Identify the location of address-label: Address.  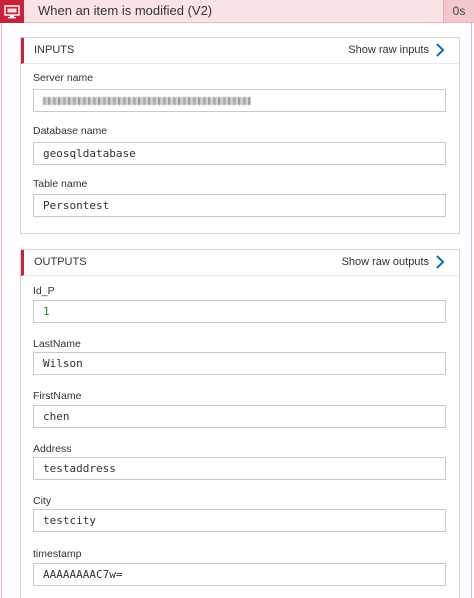
(52, 449).